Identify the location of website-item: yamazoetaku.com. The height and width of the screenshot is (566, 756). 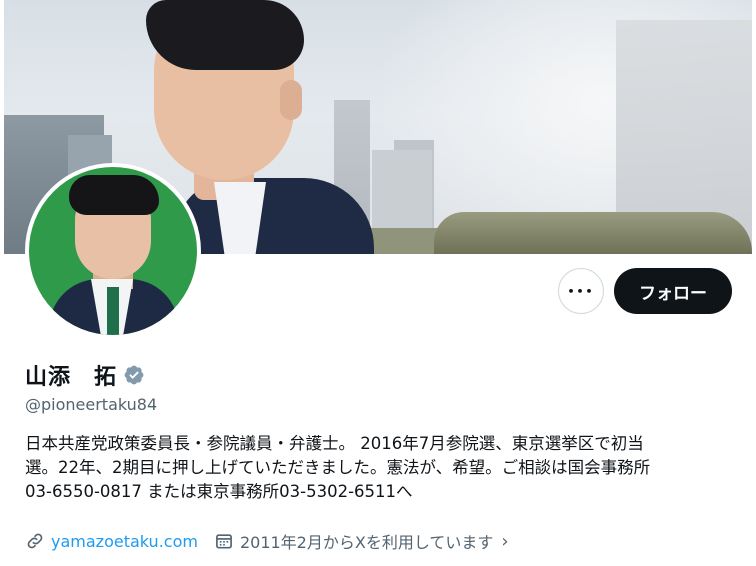
(111, 541).